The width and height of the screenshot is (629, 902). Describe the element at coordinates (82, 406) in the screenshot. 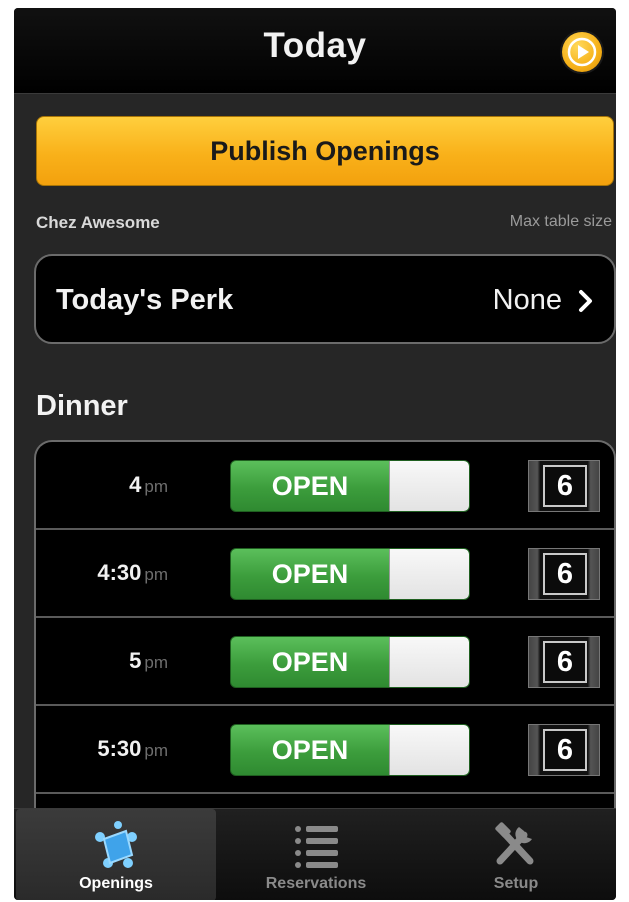

I see `dinner-section-heading: Dinner` at that location.